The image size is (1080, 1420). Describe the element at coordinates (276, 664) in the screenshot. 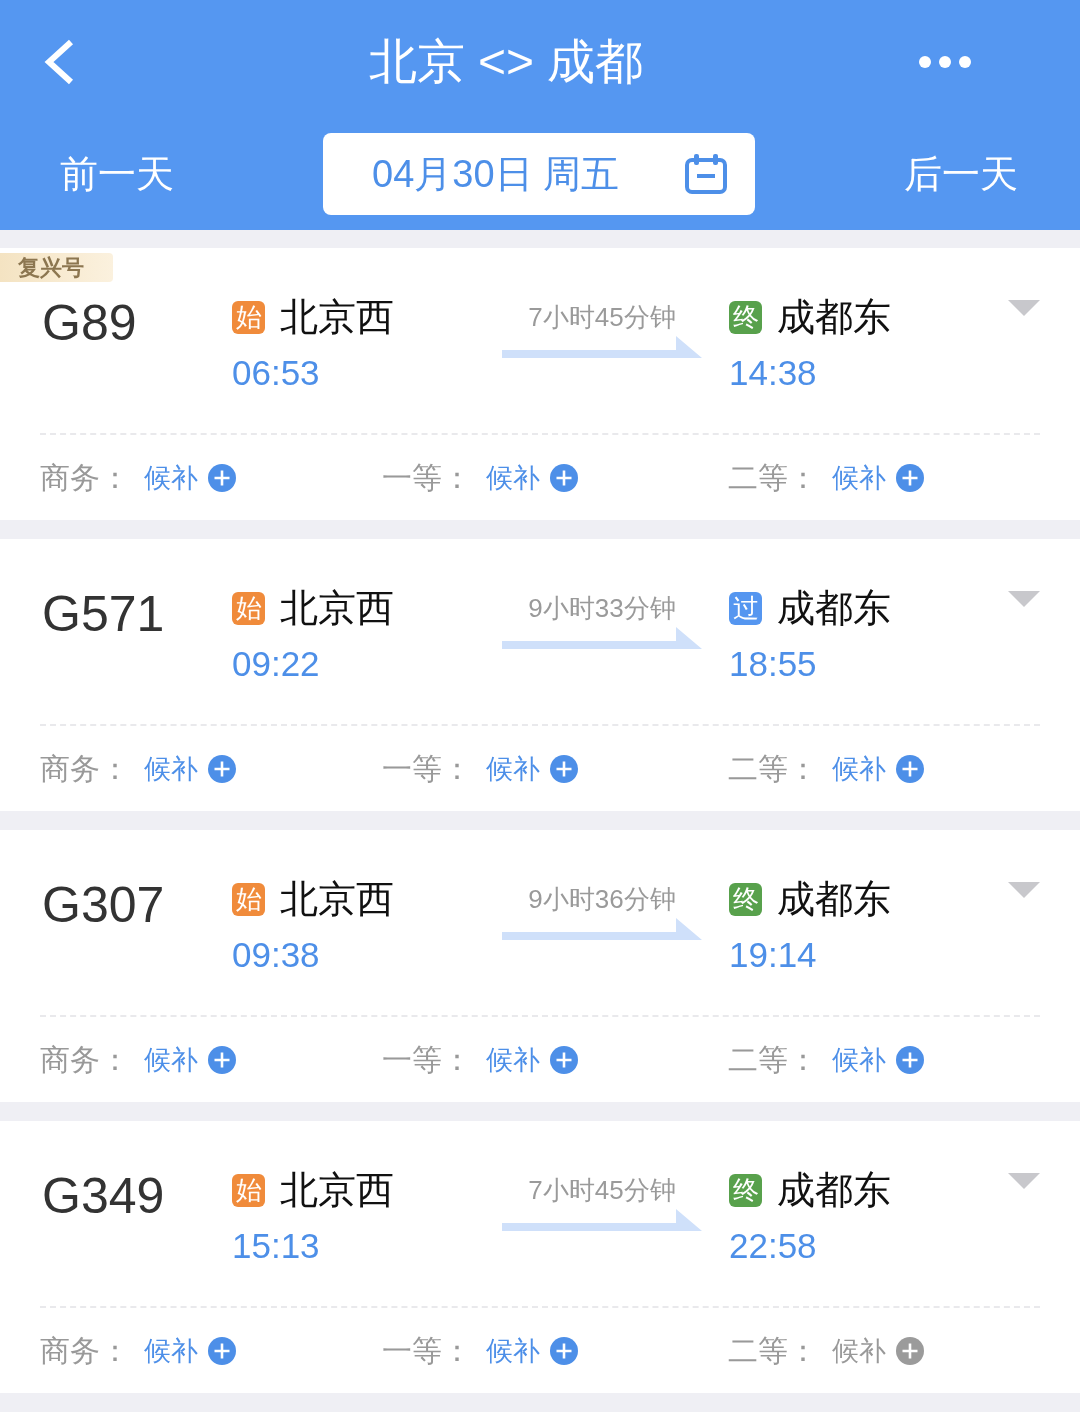

I see `departure-time: 09:22` at that location.